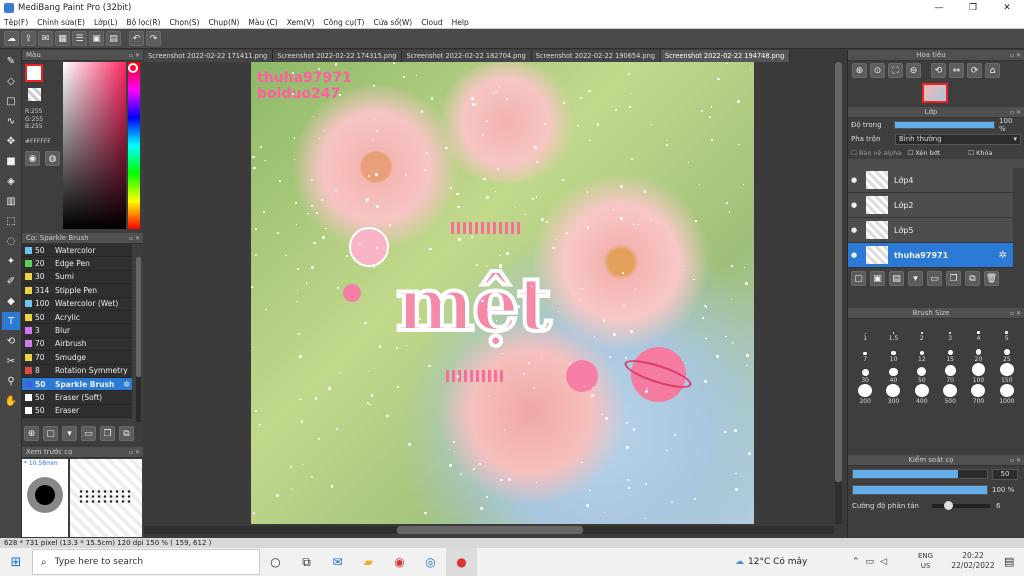 The width and height of the screenshot is (1024, 576). What do you see at coordinates (938, 70) in the screenshot?
I see `rotate-left-icon: ⟲` at bounding box center [938, 70].